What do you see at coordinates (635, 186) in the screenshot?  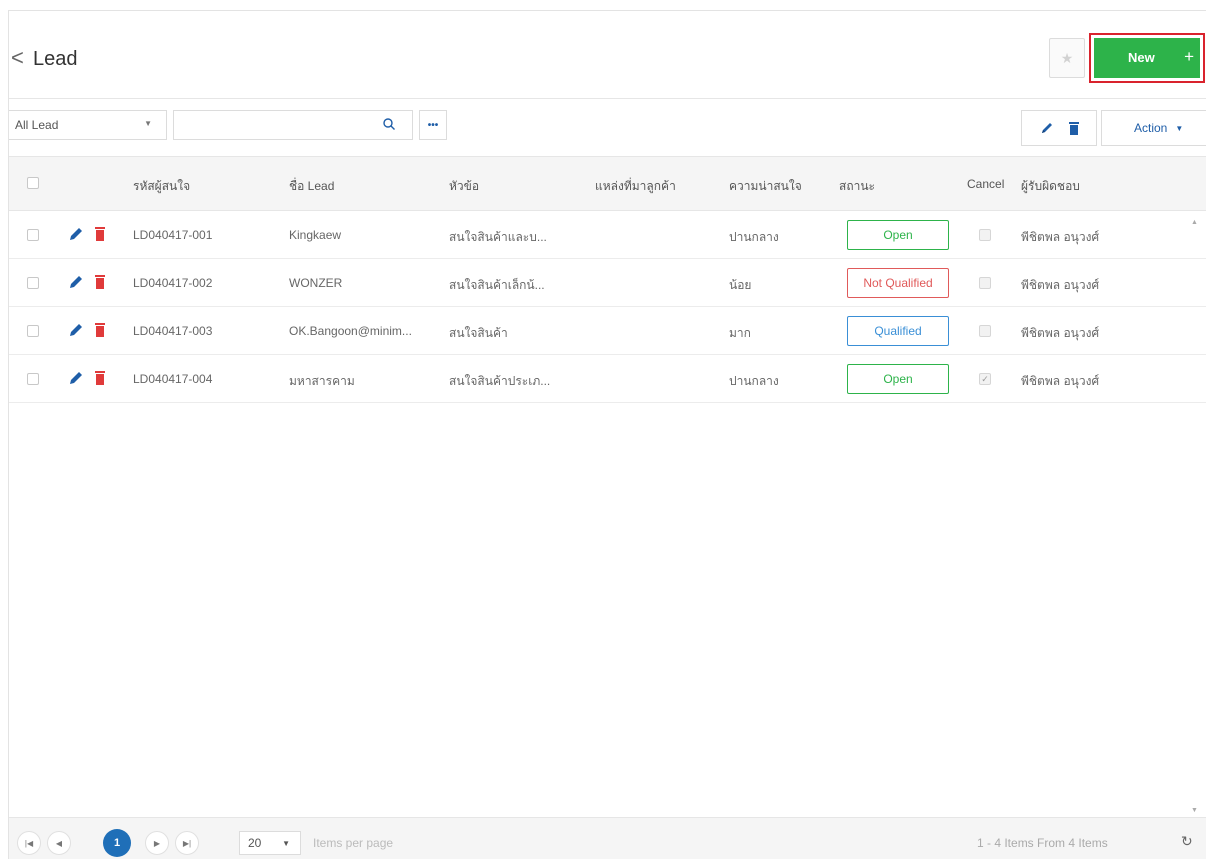 I see `column-header-source: แหล่งที่มาลูกค้า` at bounding box center [635, 186].